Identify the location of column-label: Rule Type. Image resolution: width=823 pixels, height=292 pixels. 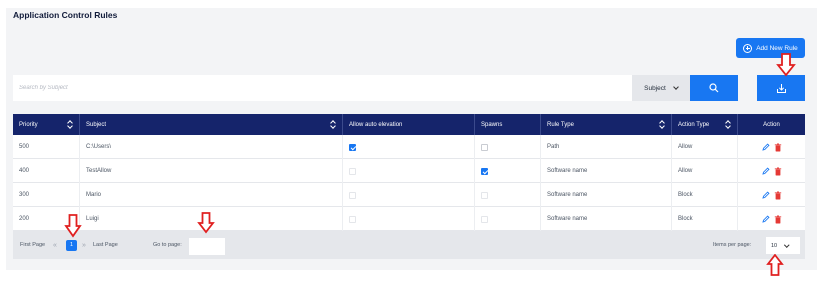
(560, 124).